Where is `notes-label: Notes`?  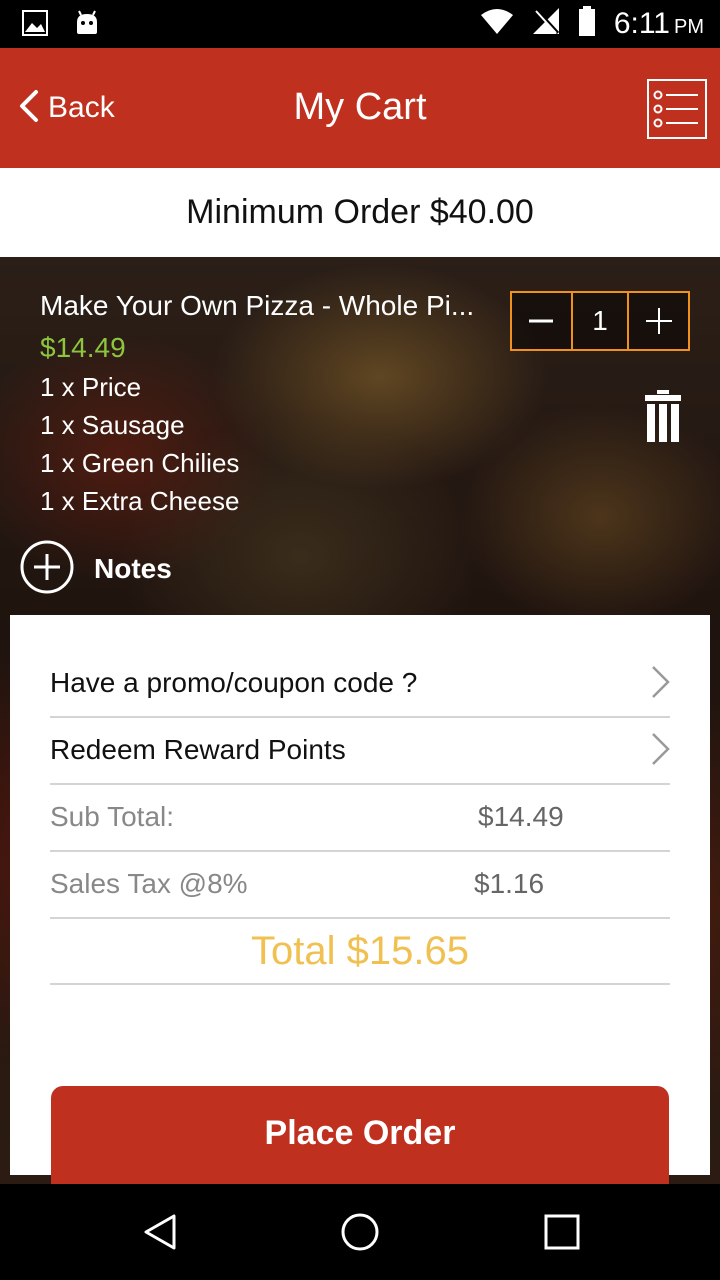 notes-label: Notes is located at coordinates (133, 568).